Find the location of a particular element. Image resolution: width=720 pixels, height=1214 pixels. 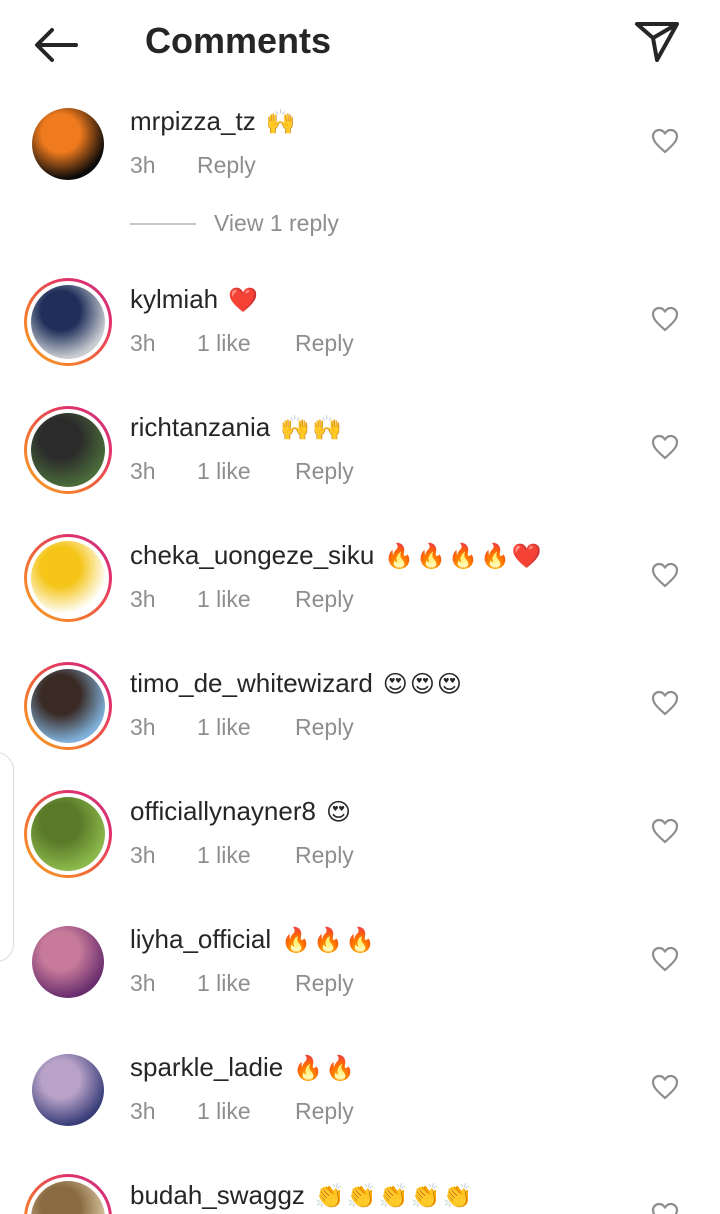

comment-item: timo_de_whitewizard 😍😍😍 3h 1 like Reply is located at coordinates (360, 712).